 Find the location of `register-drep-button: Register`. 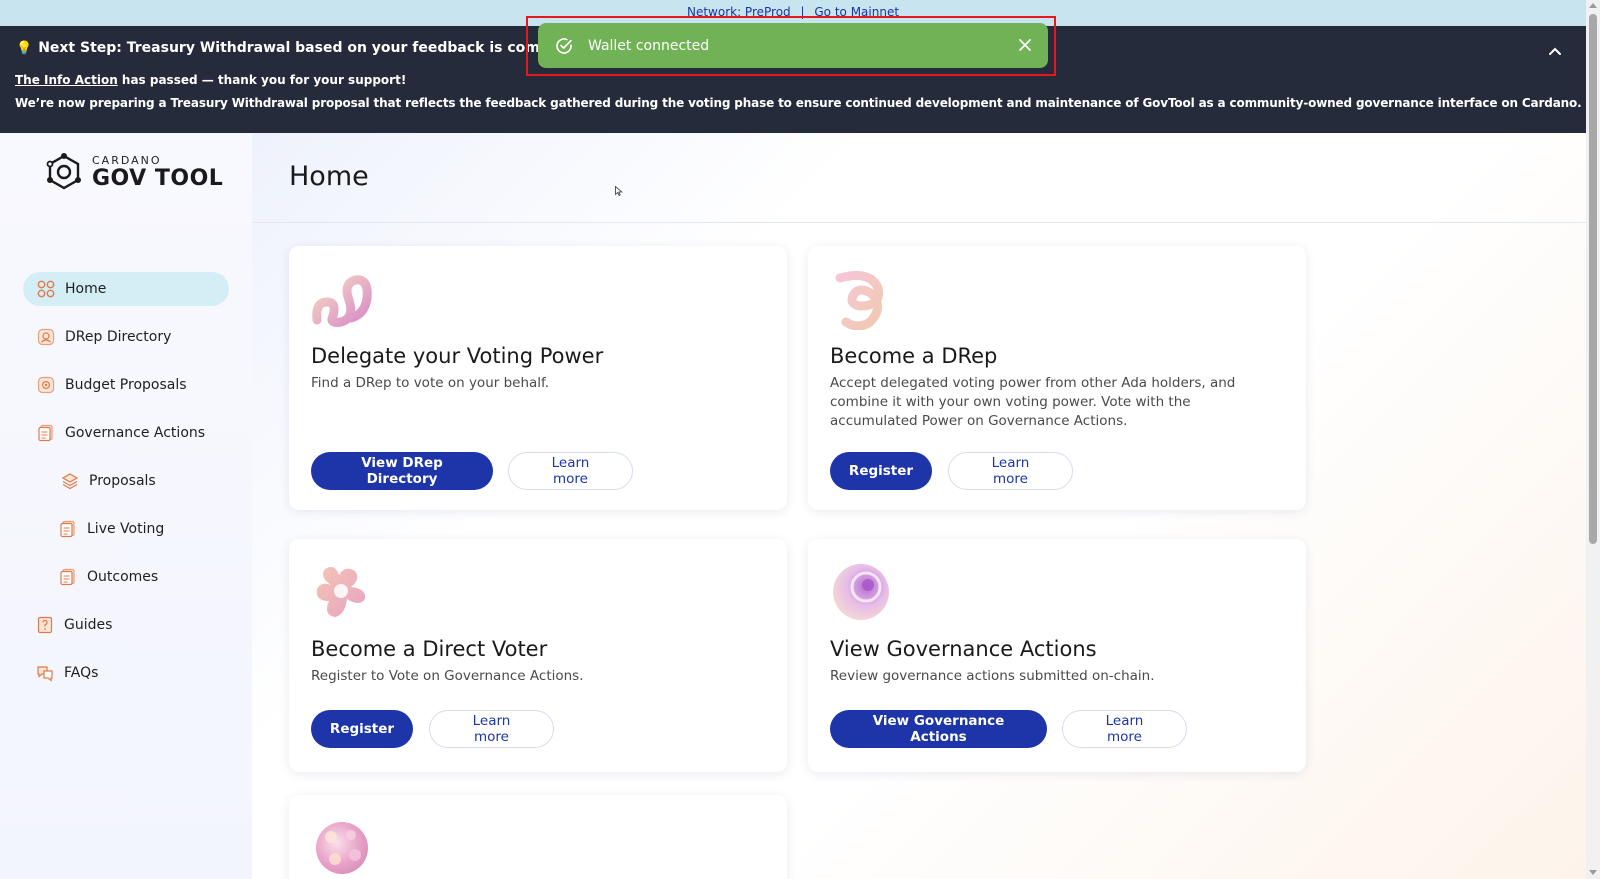

register-drep-button: Register is located at coordinates (881, 471).